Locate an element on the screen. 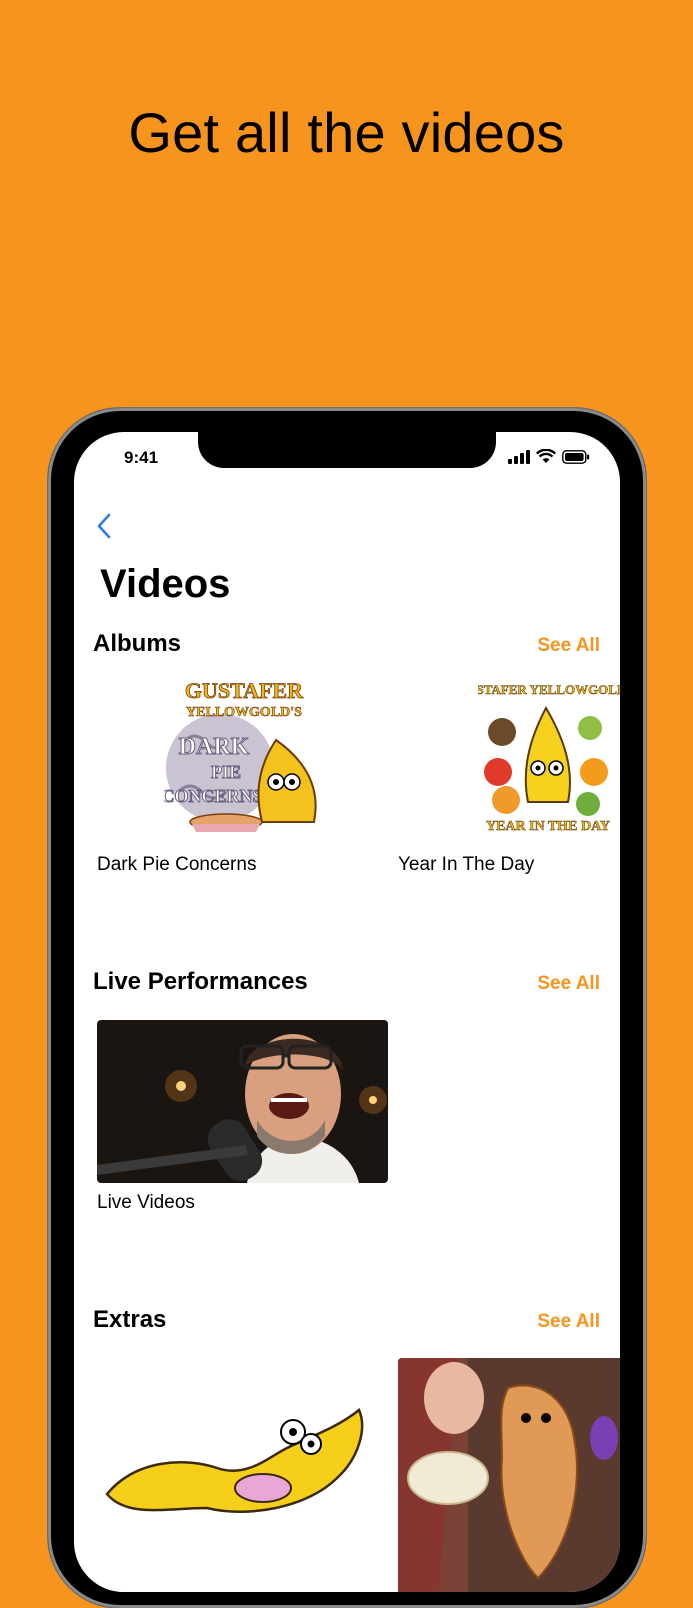 Image resolution: width=693 pixels, height=1608 pixels. promo-headline: Get all the videos is located at coordinates (346, 132).